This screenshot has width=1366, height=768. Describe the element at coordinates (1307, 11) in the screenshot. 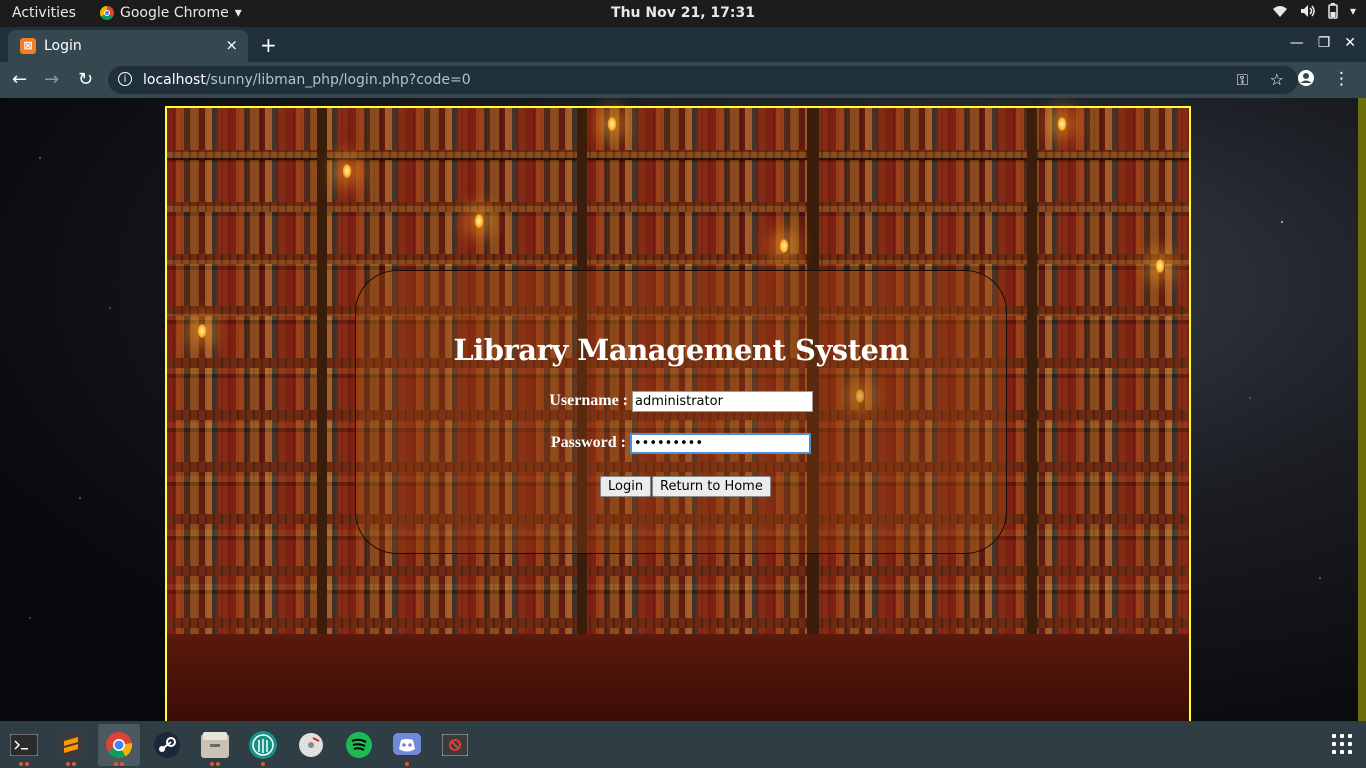

I see `volume-icon` at that location.